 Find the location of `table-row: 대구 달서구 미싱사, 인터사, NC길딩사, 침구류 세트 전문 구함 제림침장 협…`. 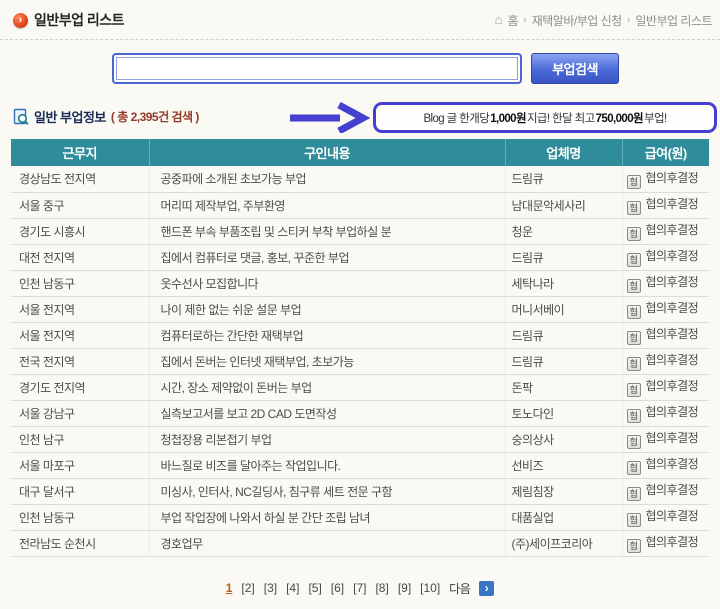

table-row: 대구 달서구 미싱사, 인터사, NC길딩사, 침구류 세트 전문 구함 제림침장 협… is located at coordinates (360, 491).